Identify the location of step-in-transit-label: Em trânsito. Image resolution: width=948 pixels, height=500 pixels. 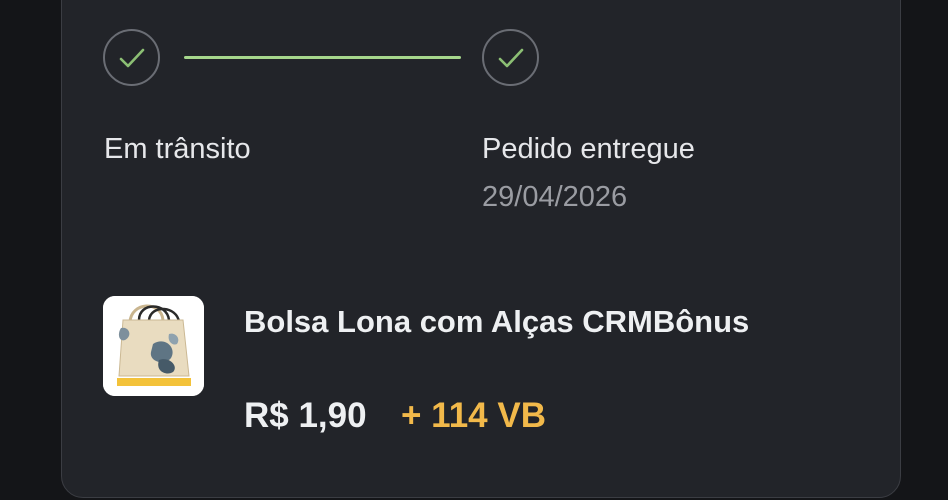
(177, 149).